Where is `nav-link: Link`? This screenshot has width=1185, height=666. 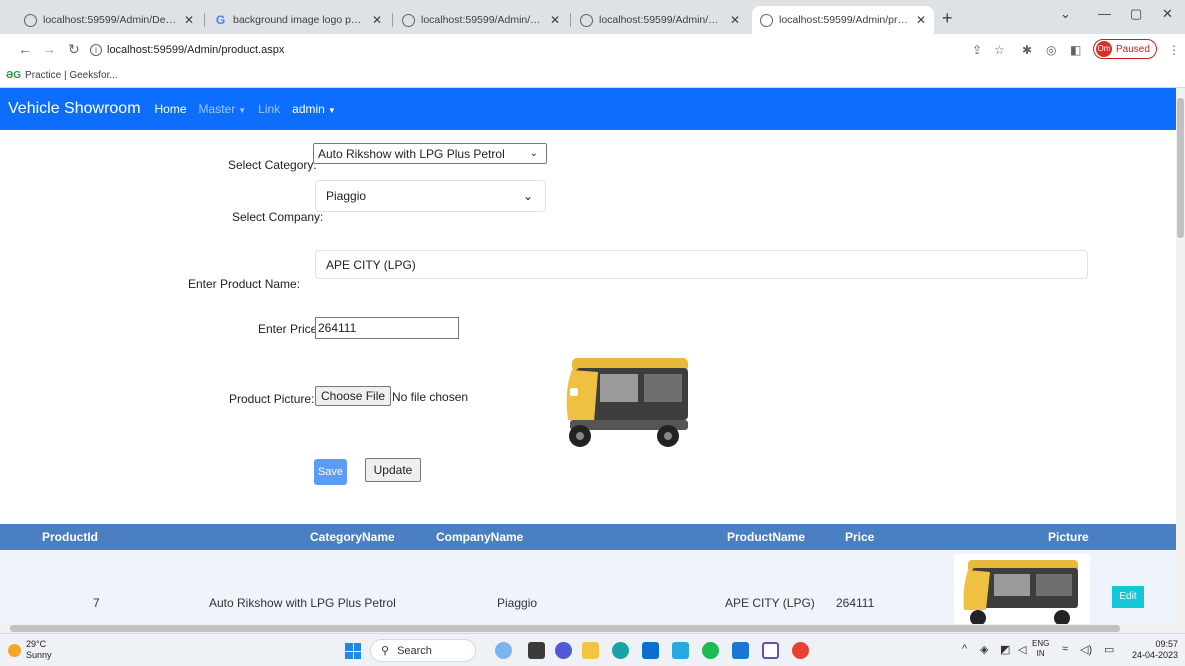
nav-link: Link is located at coordinates (269, 109).